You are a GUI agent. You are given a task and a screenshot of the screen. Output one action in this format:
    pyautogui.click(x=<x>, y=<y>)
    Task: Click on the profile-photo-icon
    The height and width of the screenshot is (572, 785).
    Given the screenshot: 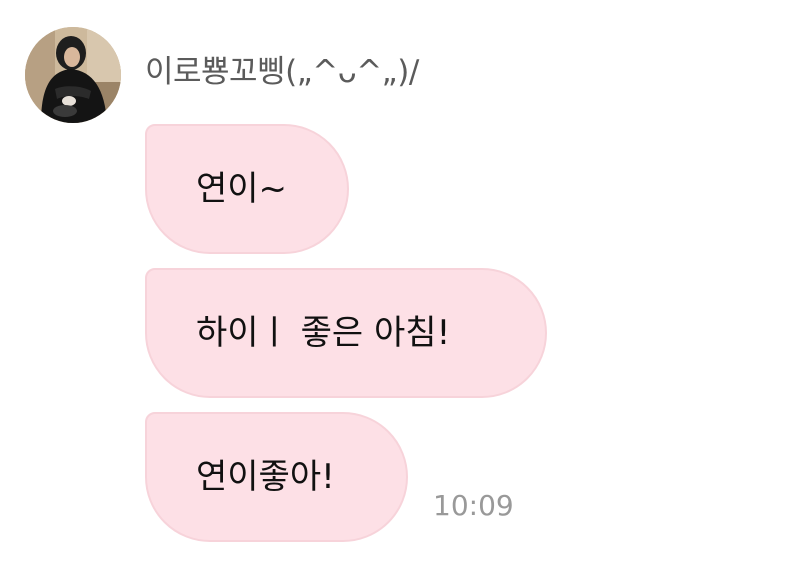 What is the action you would take?
    pyautogui.click(x=73, y=75)
    